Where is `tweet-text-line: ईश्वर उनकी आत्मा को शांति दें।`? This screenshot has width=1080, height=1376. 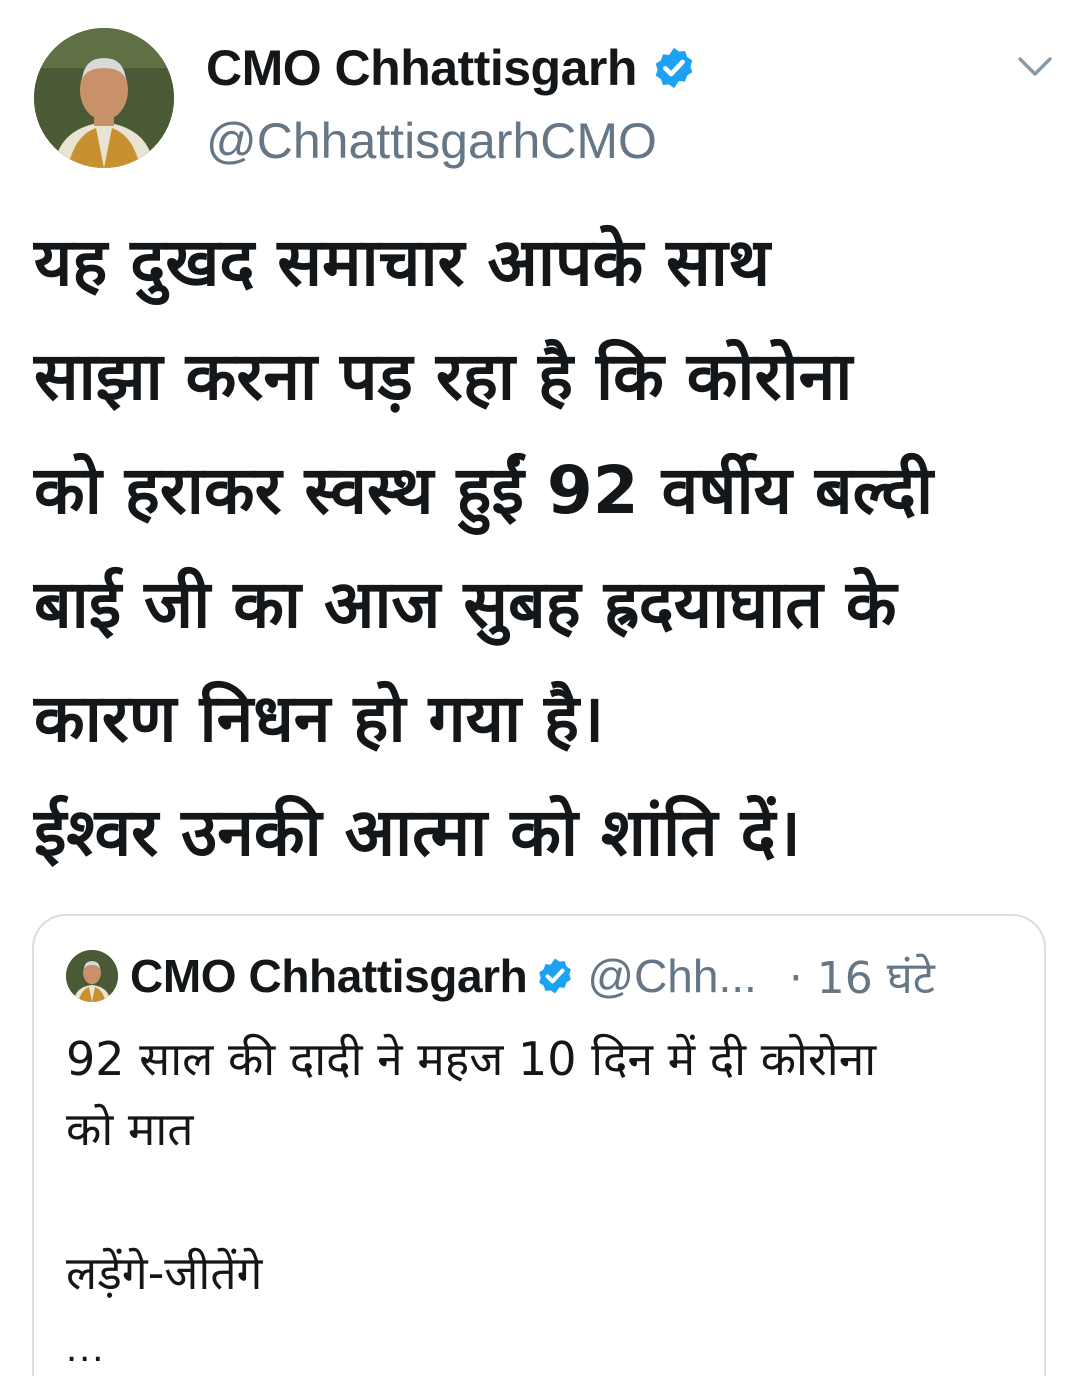 tweet-text-line: ईश्वर उनकी आत्मा को शांति दें। is located at coordinates (417, 832).